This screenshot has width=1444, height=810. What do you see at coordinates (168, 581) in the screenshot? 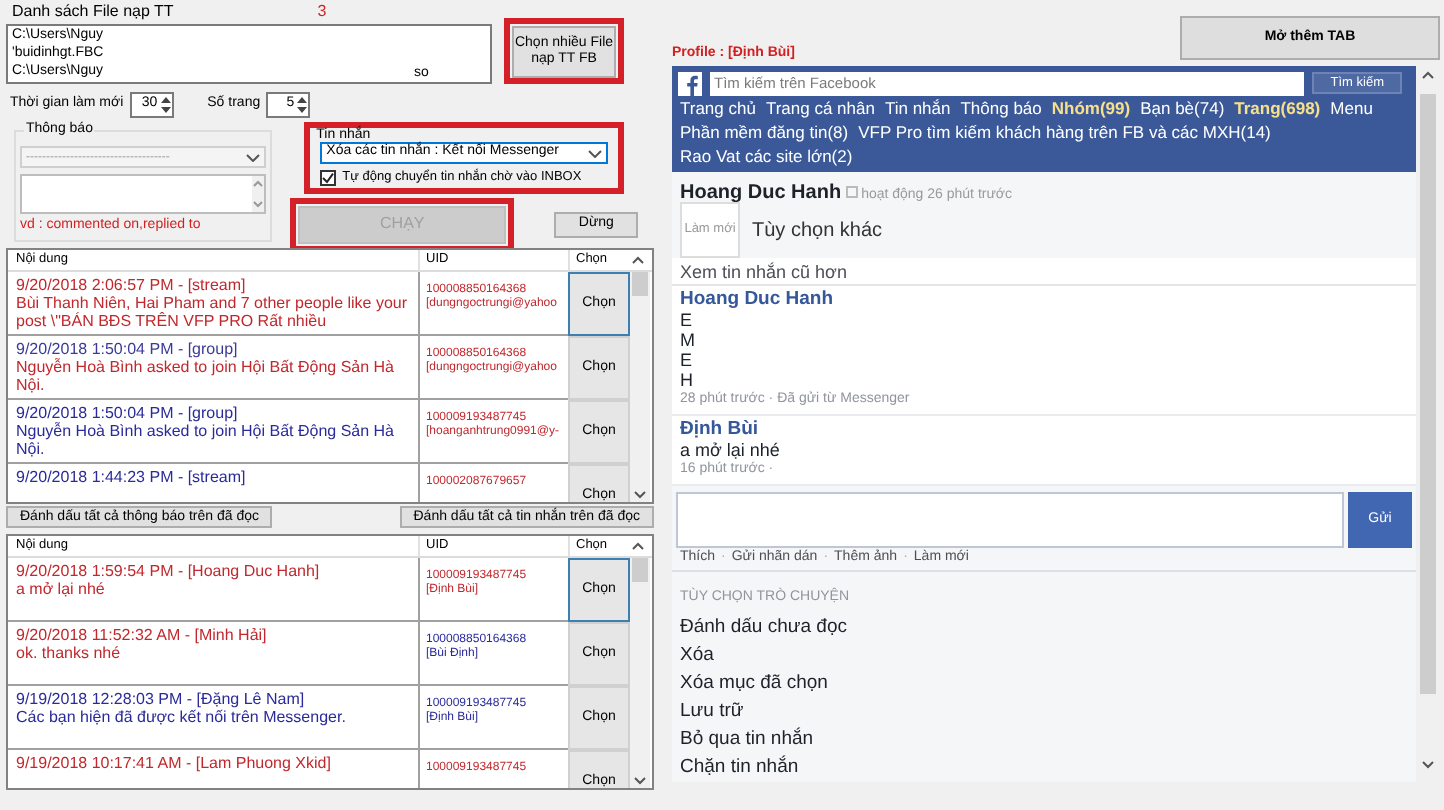
I see `table-cell-text: 9/20/2018 1:59:54 PM - [Hoang Duc Hanh] a mở lại nhé` at bounding box center [168, 581].